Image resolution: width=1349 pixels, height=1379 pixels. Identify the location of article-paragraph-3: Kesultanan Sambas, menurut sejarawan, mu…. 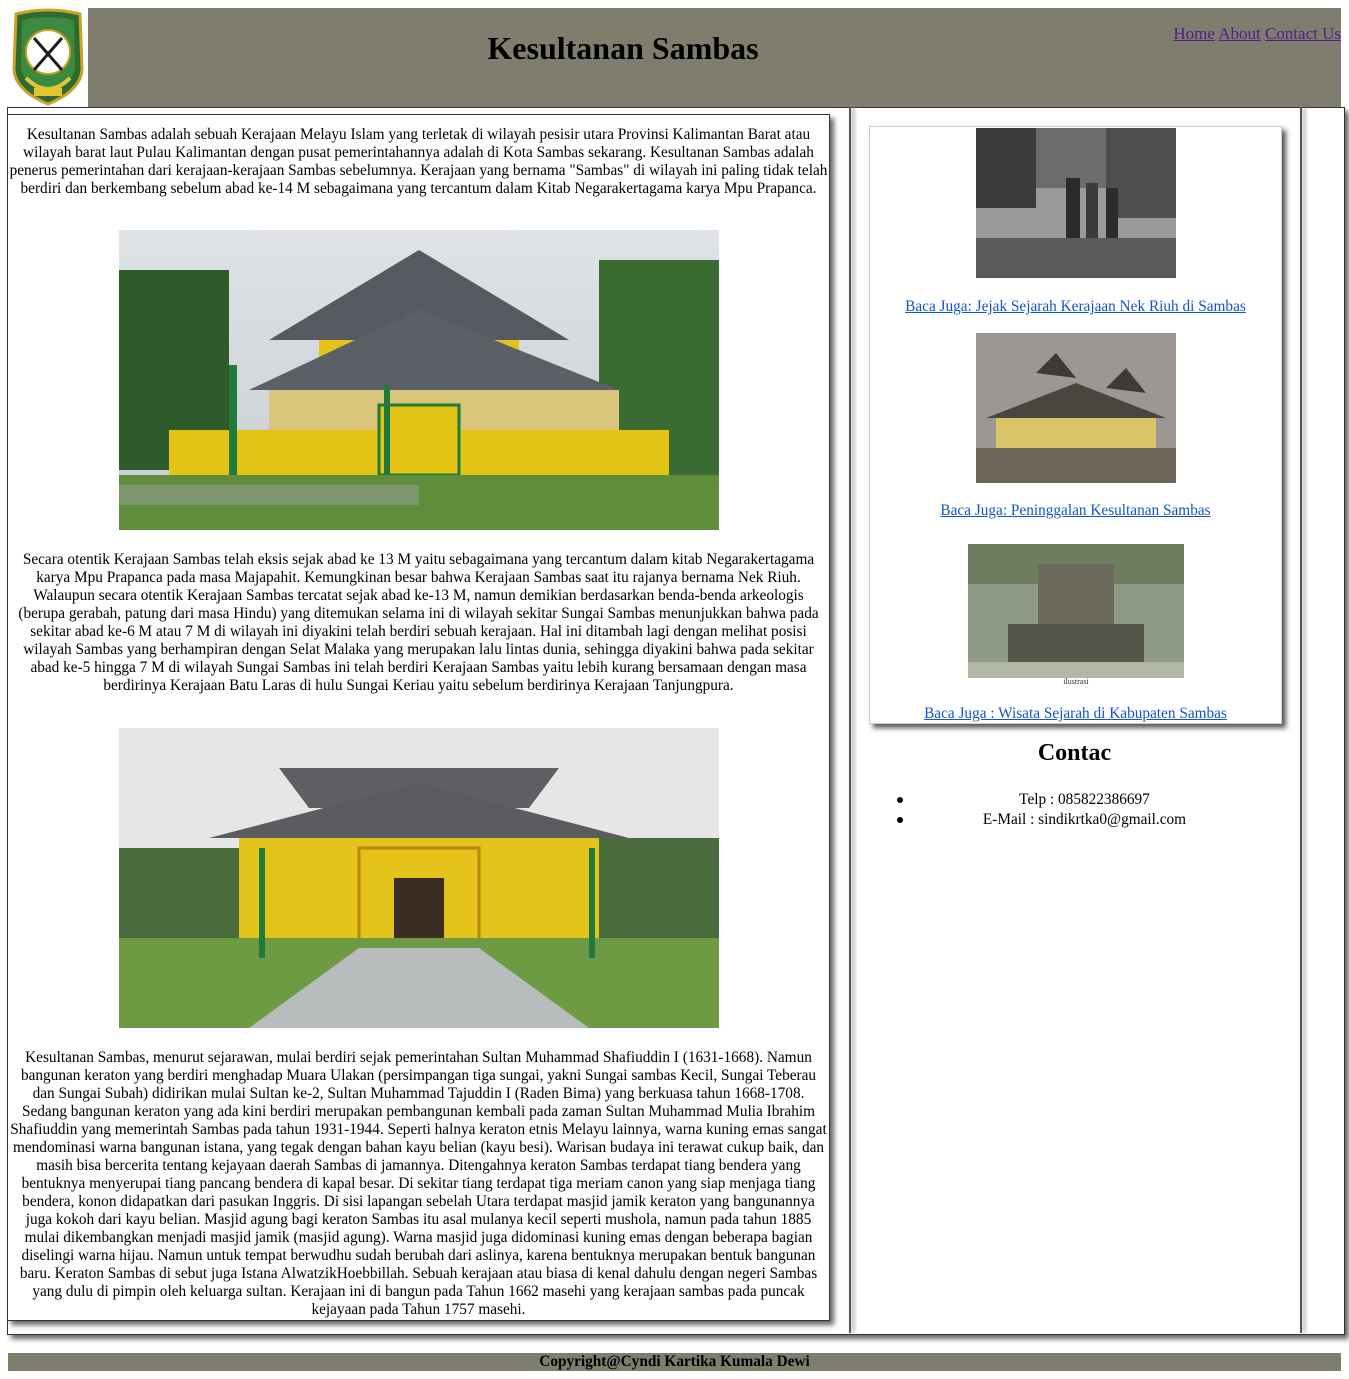
(418, 1183).